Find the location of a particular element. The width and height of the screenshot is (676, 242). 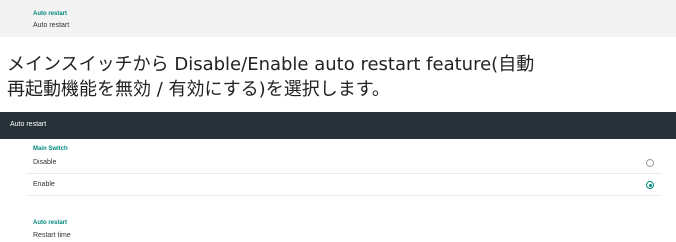

top-section-label: Auto restart is located at coordinates (50, 14).